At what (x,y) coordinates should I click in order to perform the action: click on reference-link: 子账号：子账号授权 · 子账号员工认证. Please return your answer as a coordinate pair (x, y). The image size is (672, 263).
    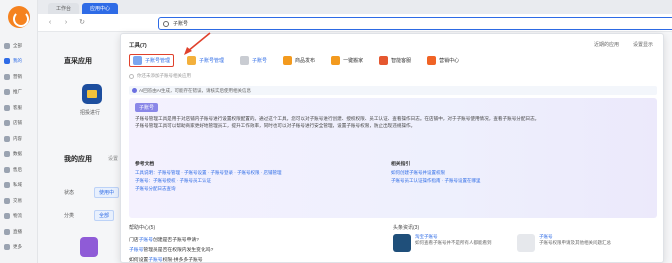
    Looking at the image, I should click on (173, 181).